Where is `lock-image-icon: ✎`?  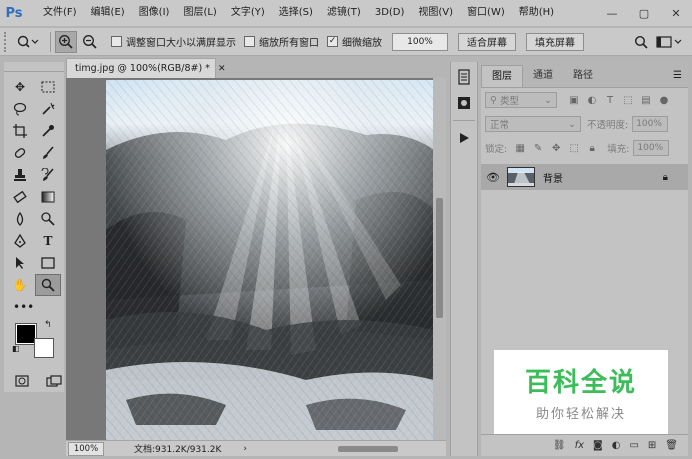
lock-image-icon: ✎ is located at coordinates (538, 148).